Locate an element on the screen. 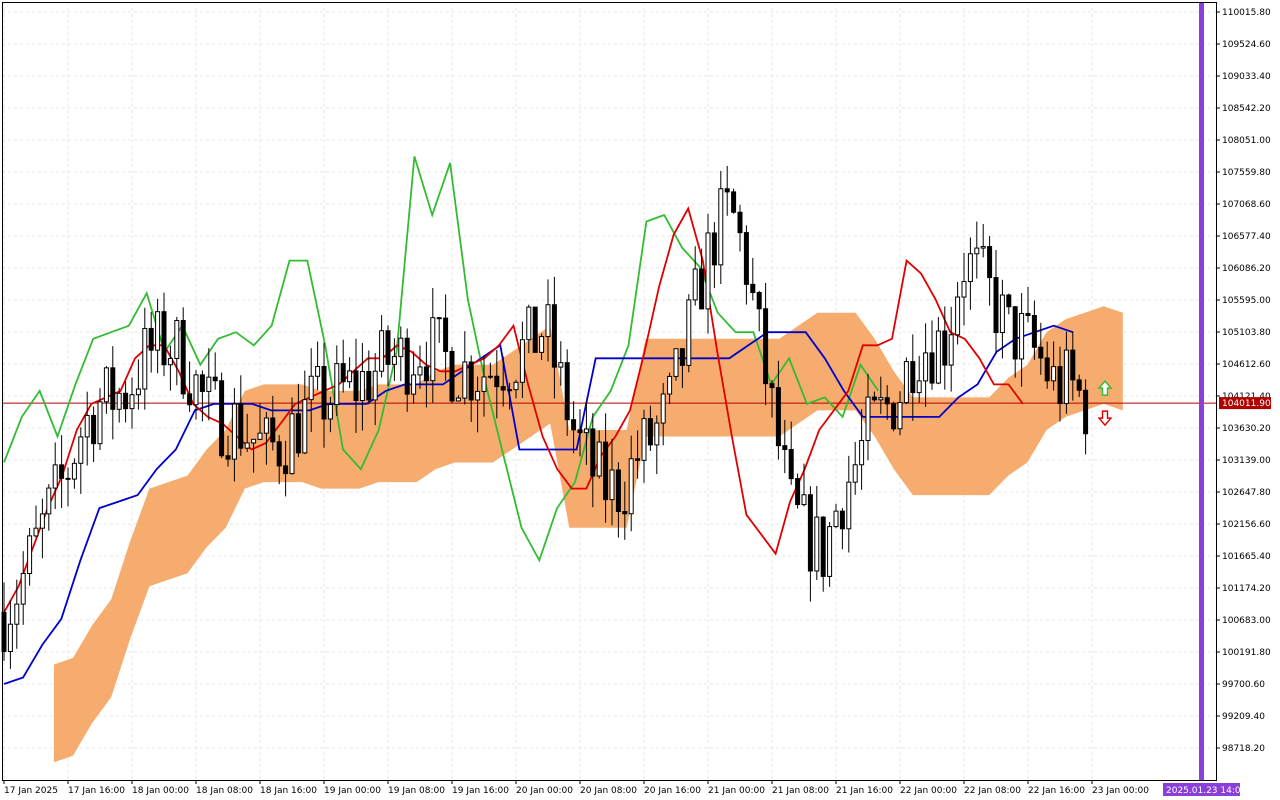 This screenshot has width=1280, height=800. x-tick-label: 18 Jan 08:00 is located at coordinates (224, 791).